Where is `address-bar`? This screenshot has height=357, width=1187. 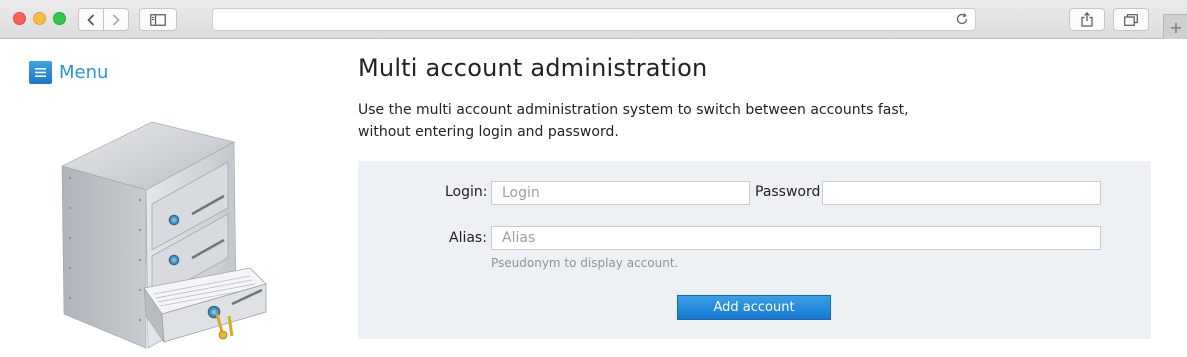 address-bar is located at coordinates (594, 19).